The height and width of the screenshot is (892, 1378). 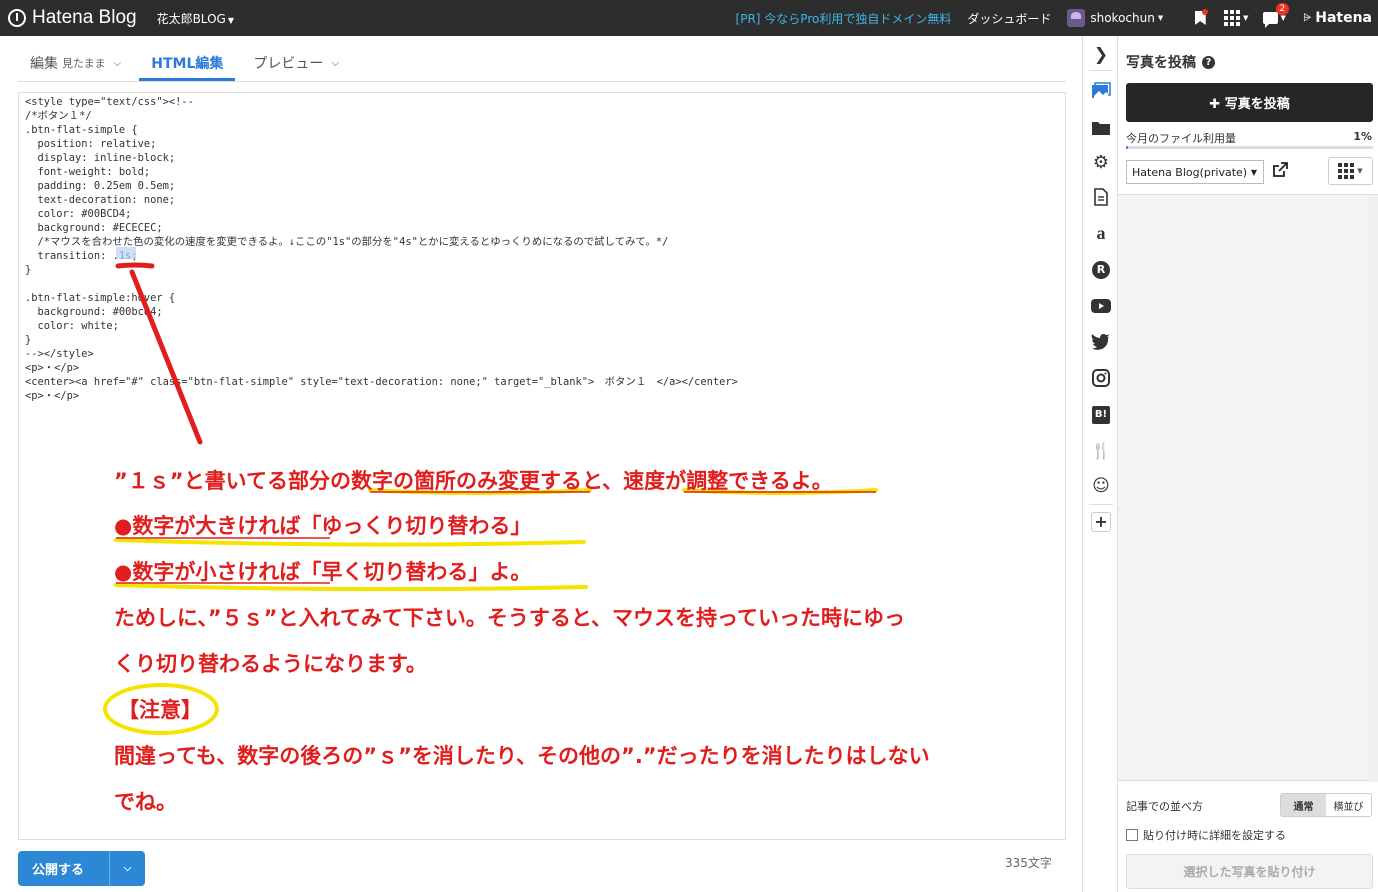 What do you see at coordinates (84, 63) in the screenshot?
I see `tab-edit-mode: 見たまま` at bounding box center [84, 63].